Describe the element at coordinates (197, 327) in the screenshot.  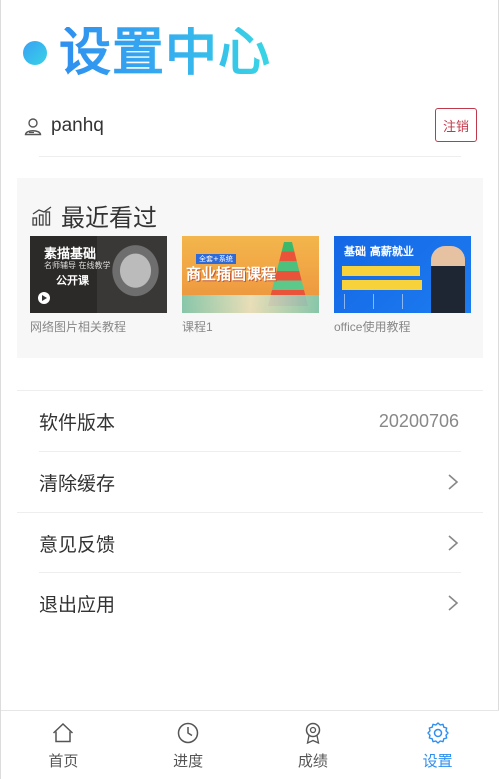
I see `course-name: 课程1` at that location.